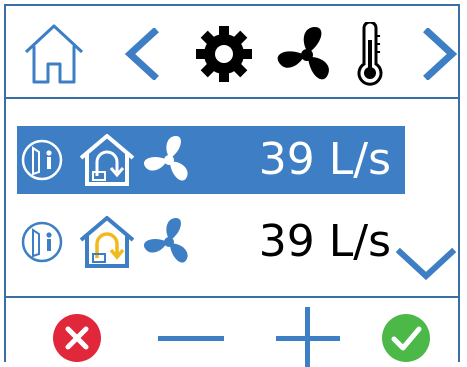 The width and height of the screenshot is (467, 367). I want to click on minus-icon, so click(191, 339).